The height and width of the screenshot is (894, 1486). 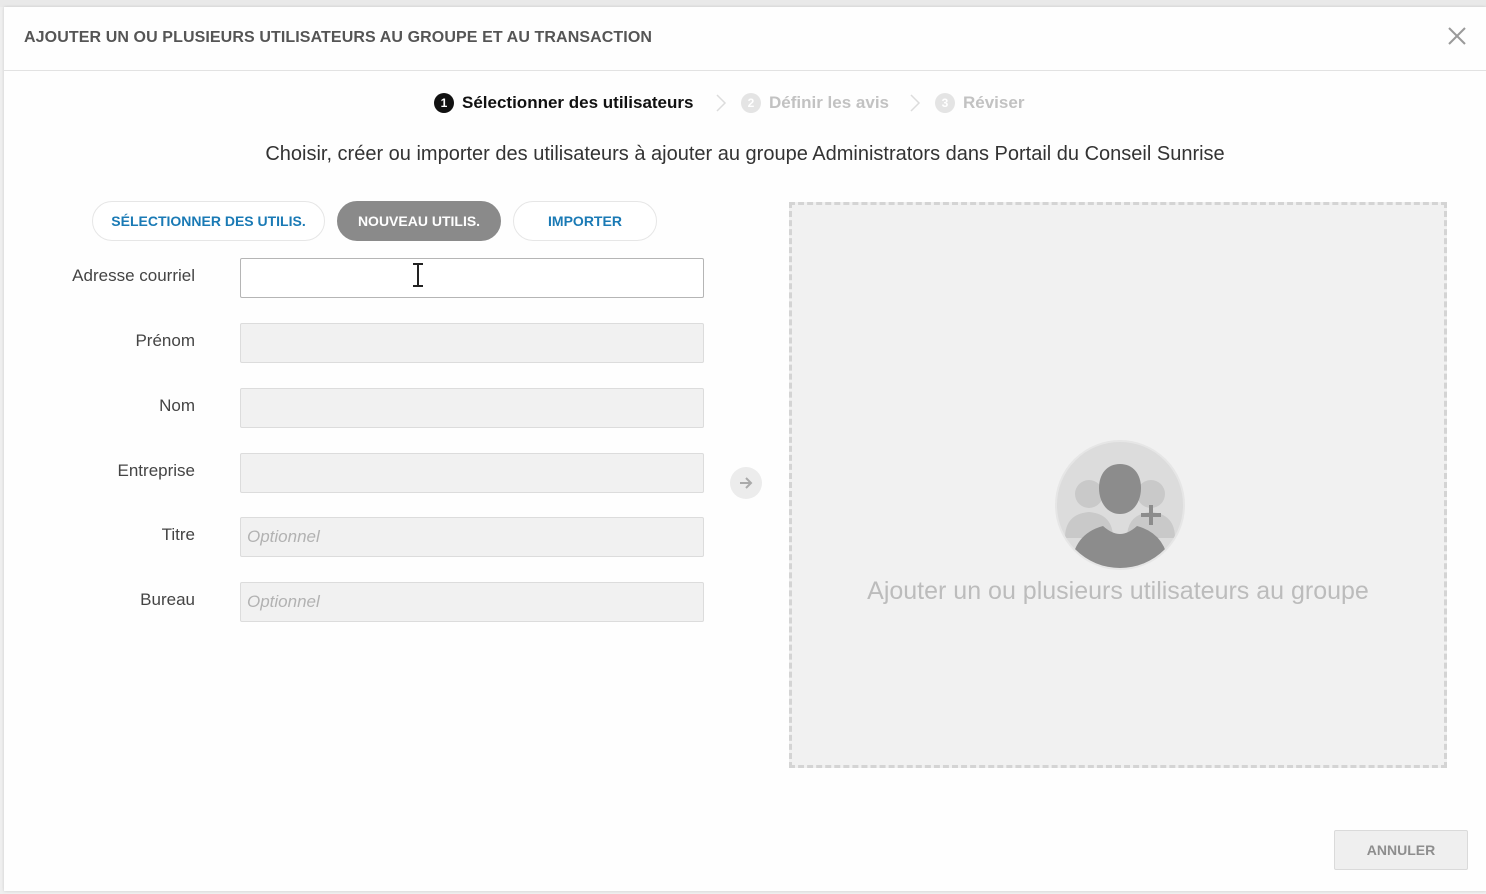 I want to click on close-button, so click(x=1457, y=36).